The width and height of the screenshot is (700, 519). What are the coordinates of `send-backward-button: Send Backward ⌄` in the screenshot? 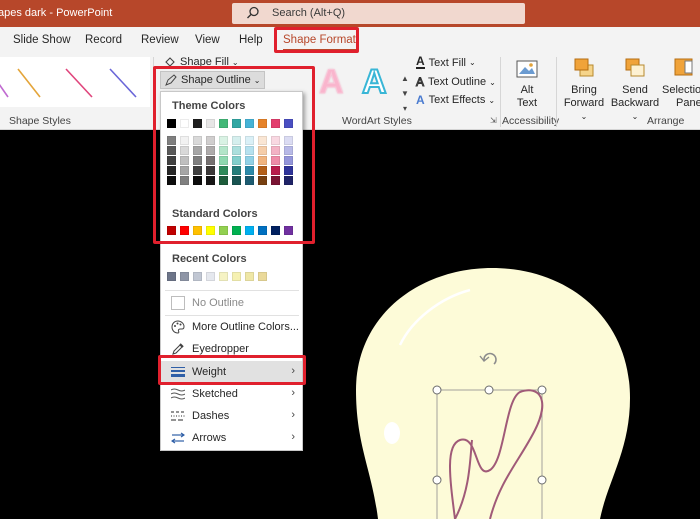 It's located at (635, 89).